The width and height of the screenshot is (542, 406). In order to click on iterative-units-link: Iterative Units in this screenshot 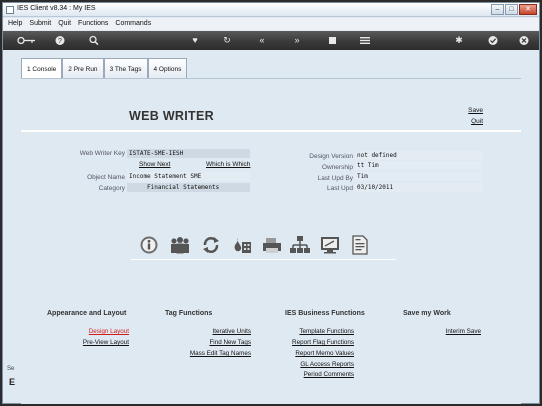, I will do `click(211, 331)`.